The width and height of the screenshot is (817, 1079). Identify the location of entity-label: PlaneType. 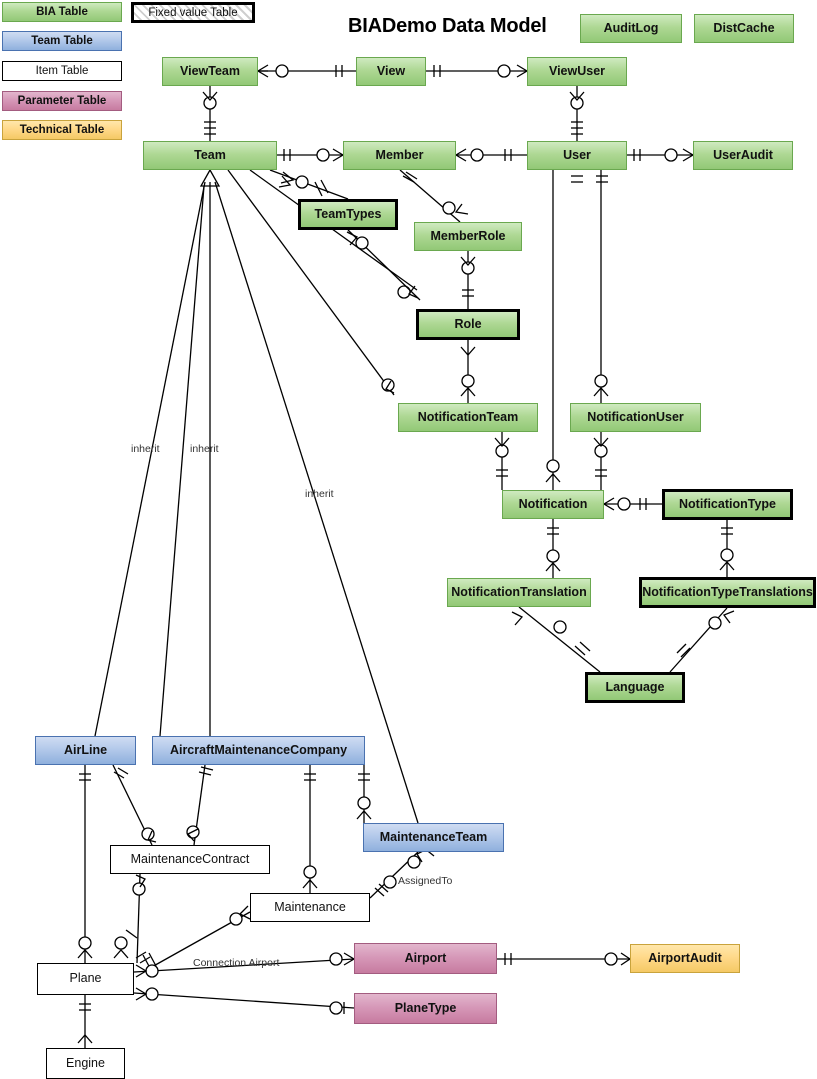
(425, 1007).